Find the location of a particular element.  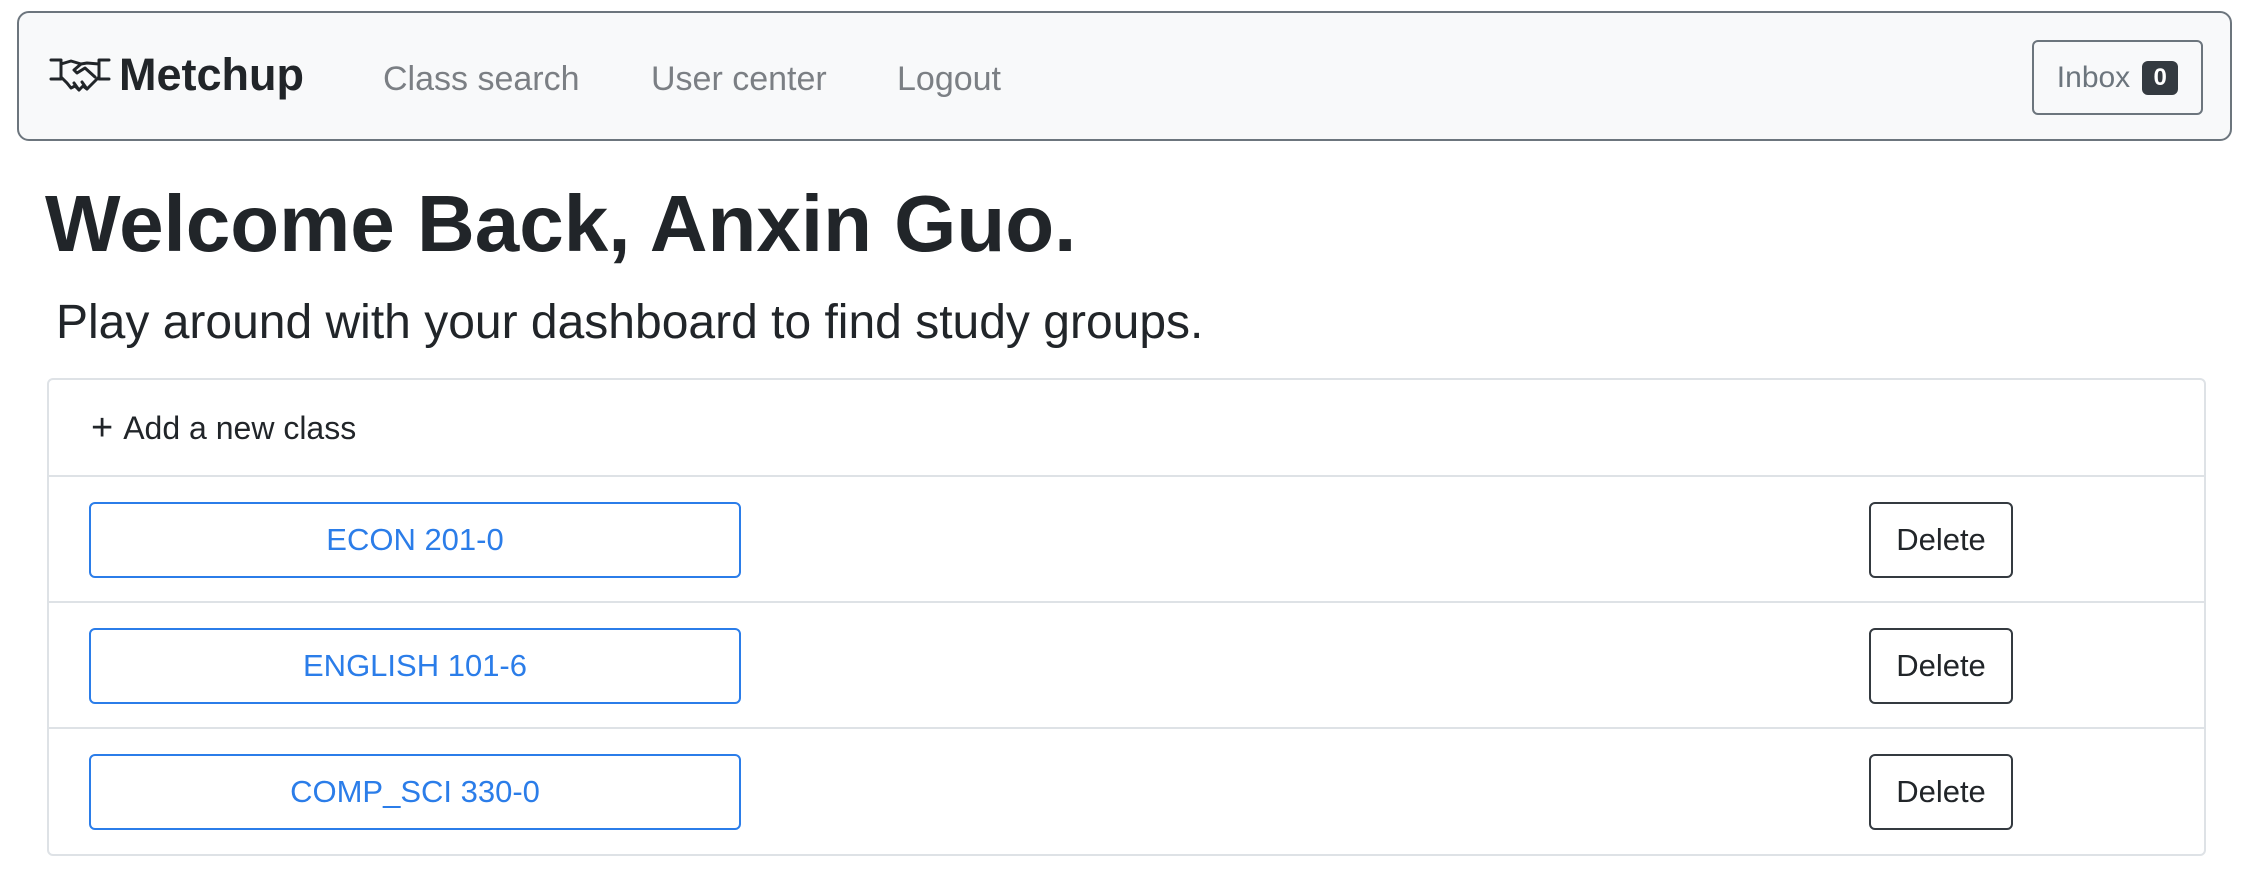

class-button-econ-201-0: ECON 201-0 is located at coordinates (415, 540).